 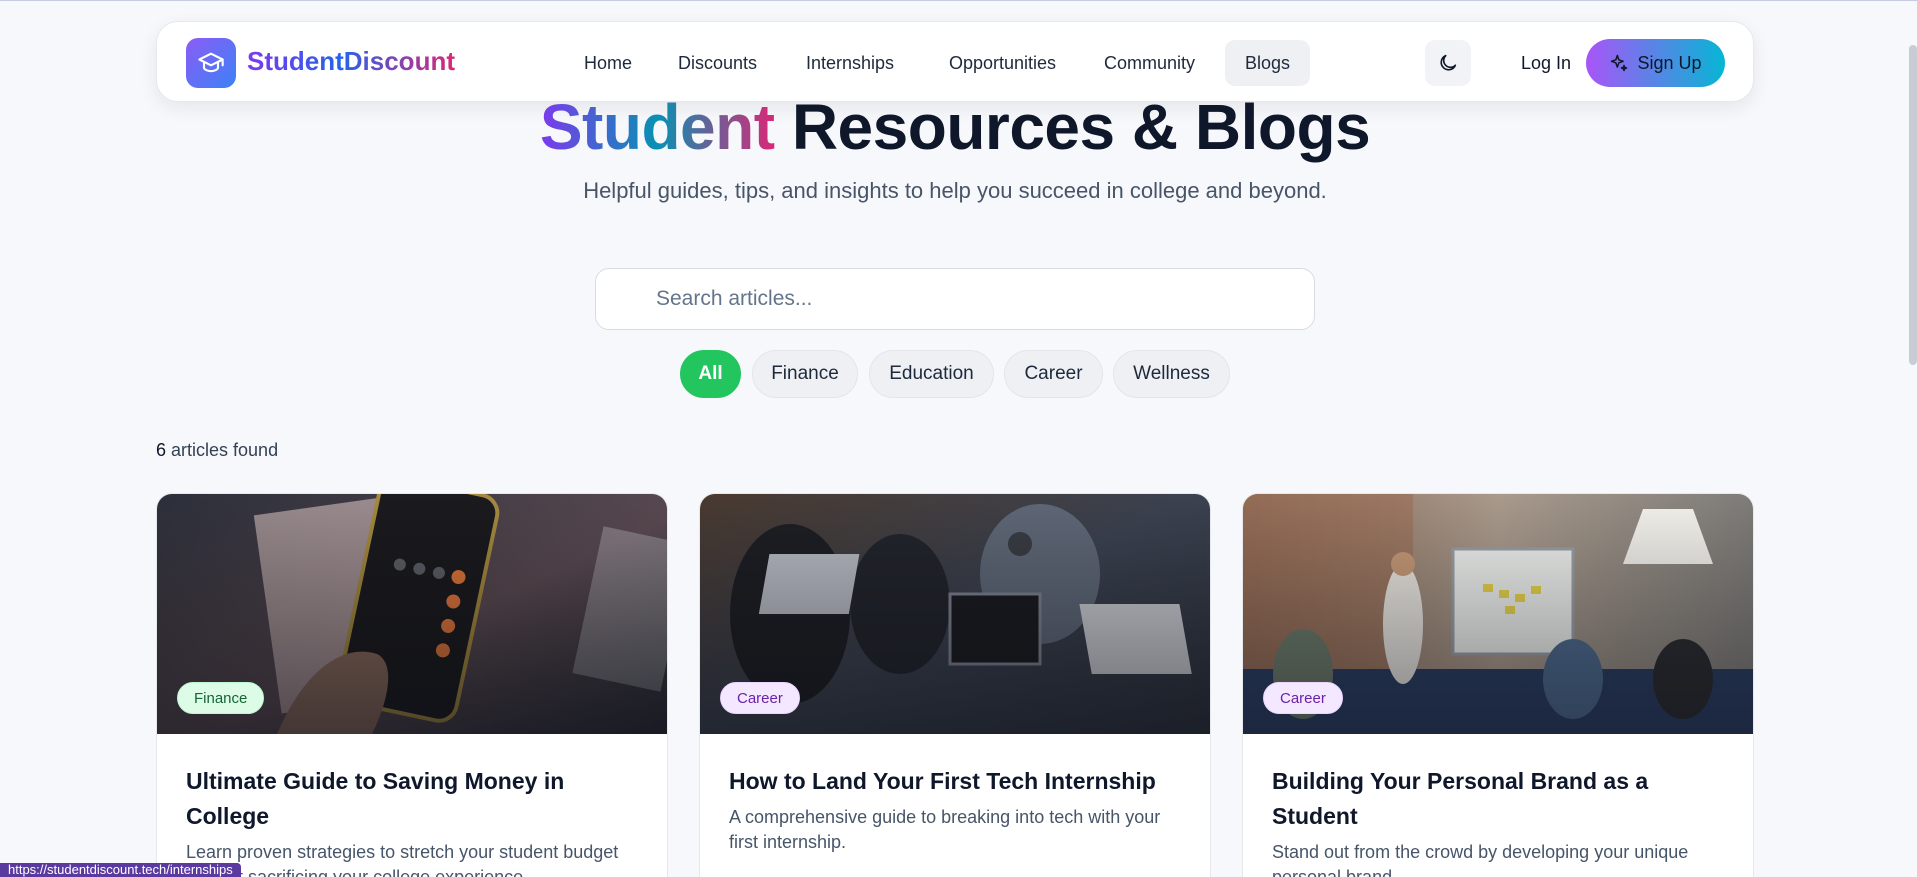 I want to click on scrollbar-thumb, so click(x=1913, y=205).